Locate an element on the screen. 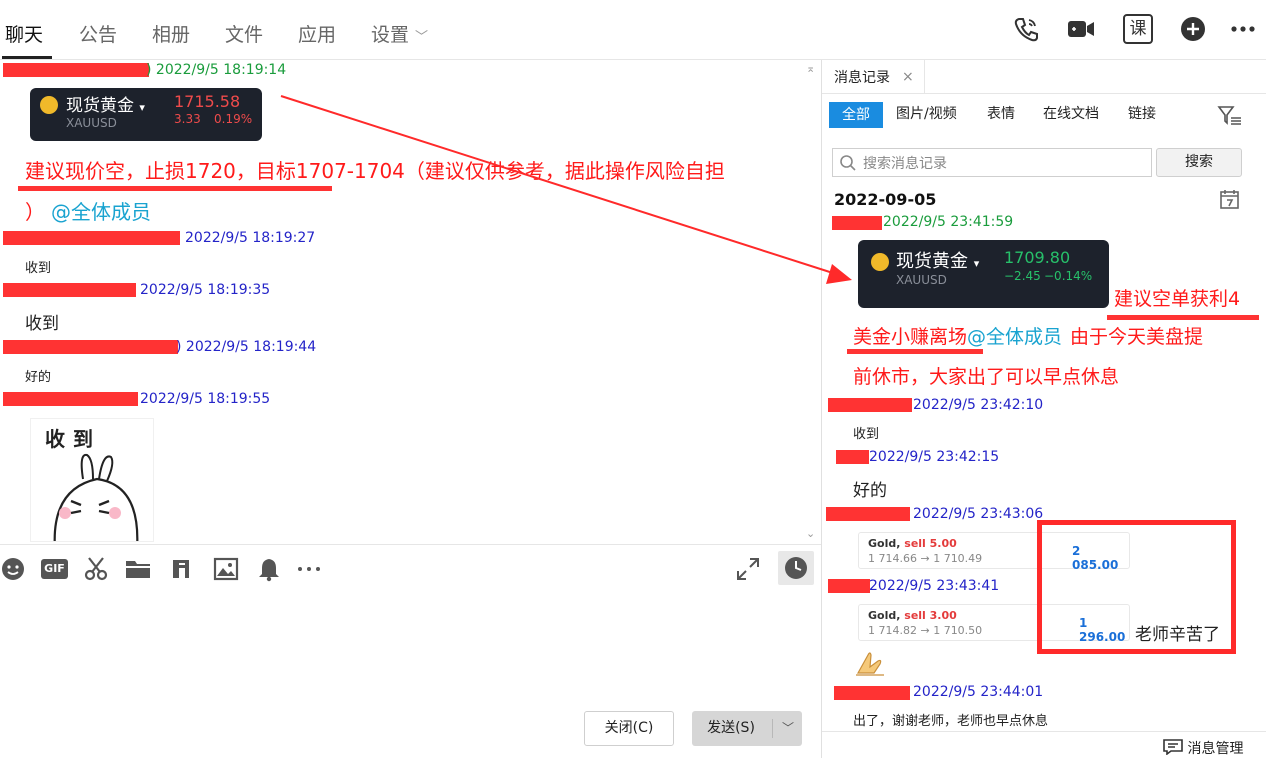 The image size is (1266, 758). filter-online-docs: 在线文档 is located at coordinates (1071, 113).